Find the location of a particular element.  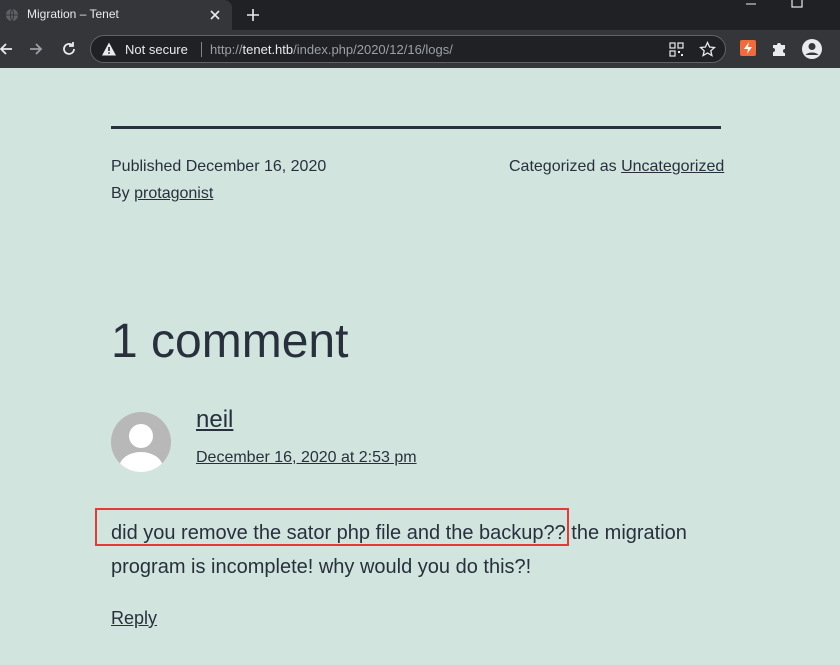

comment-author-link: neil is located at coordinates (214, 420).